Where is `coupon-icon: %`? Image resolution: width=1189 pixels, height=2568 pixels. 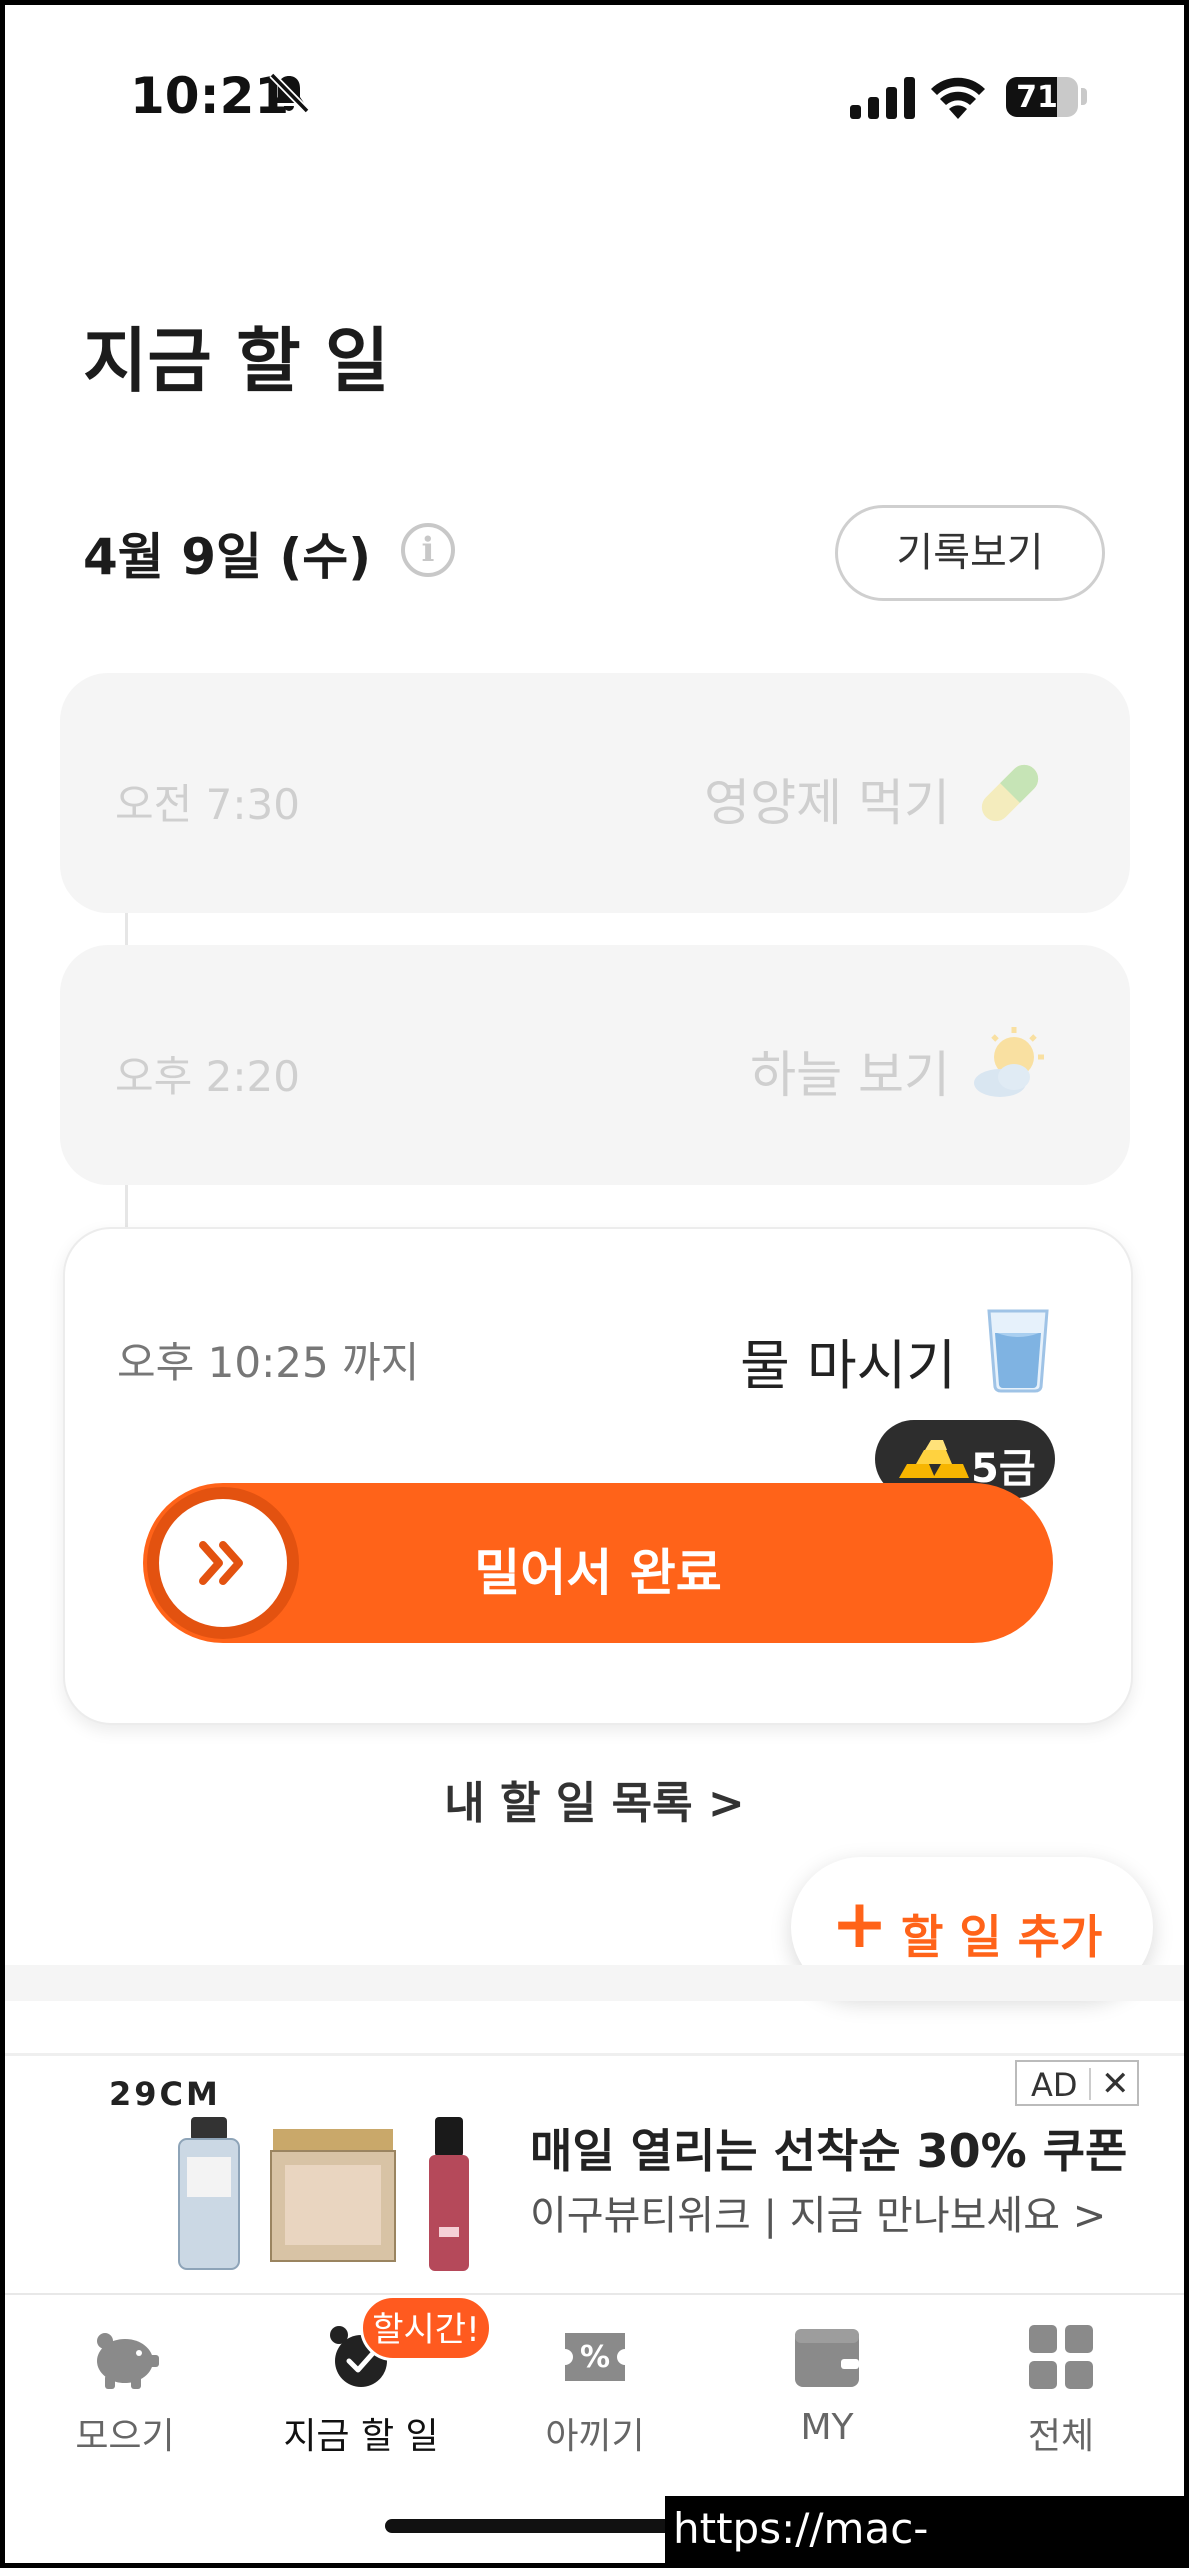
coupon-icon: % is located at coordinates (595, 2357).